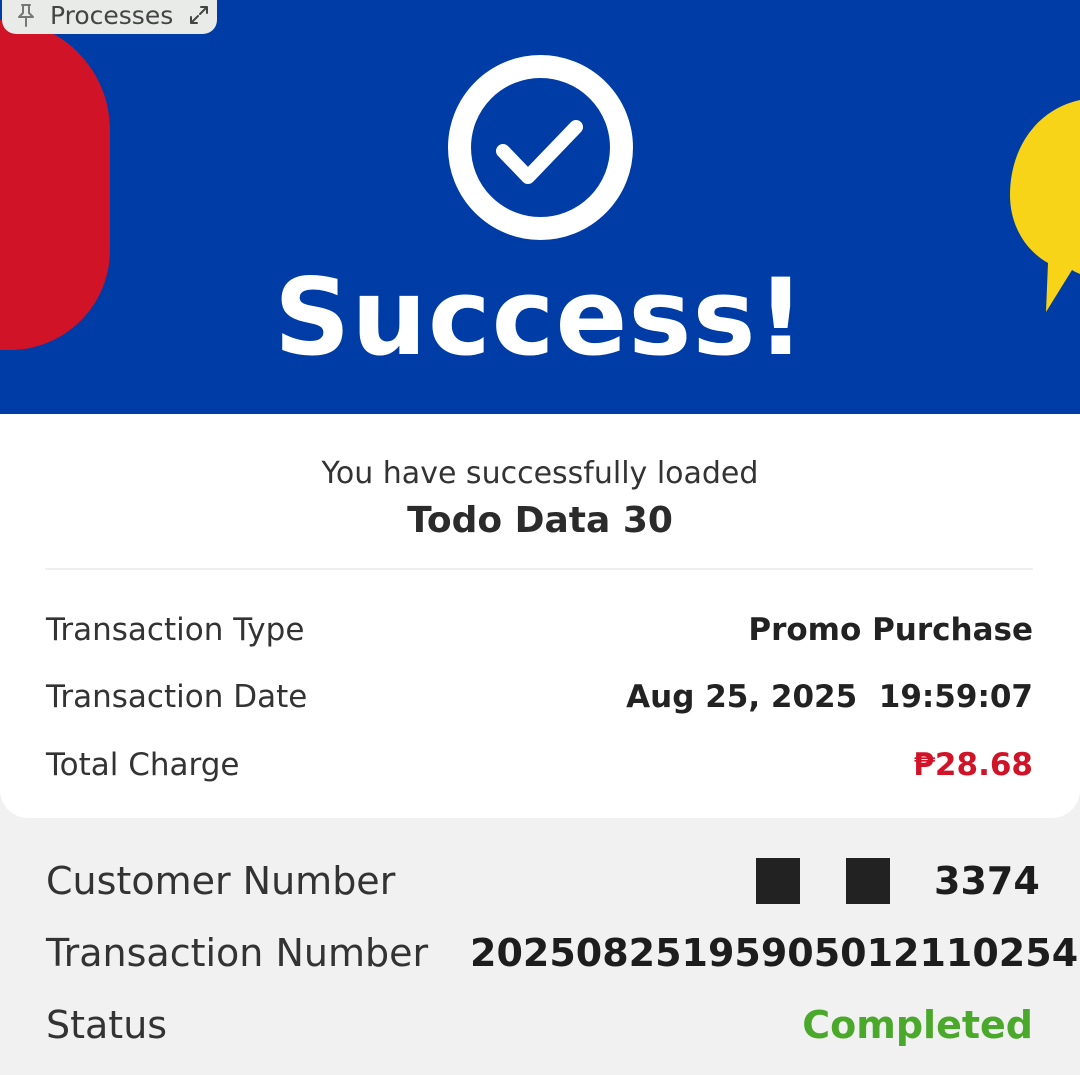 The image size is (1080, 1075). I want to click on transaction-date-value: Aug 25, 2025 19:59:07, so click(829, 697).